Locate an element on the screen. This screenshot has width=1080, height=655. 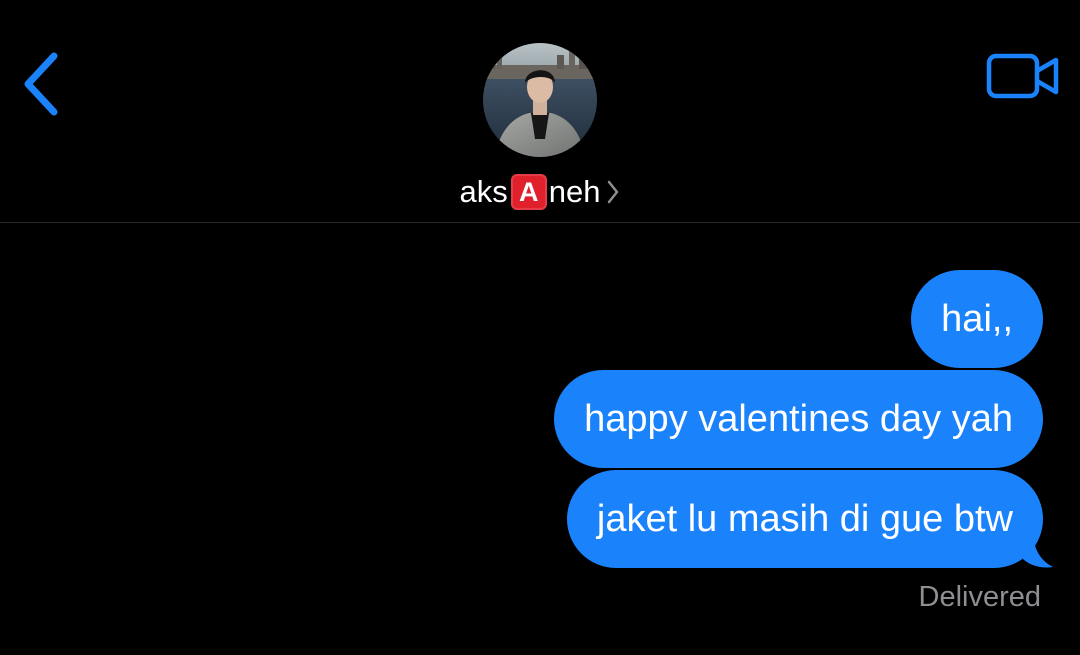
delivered-status: Delivered is located at coordinates (980, 597).